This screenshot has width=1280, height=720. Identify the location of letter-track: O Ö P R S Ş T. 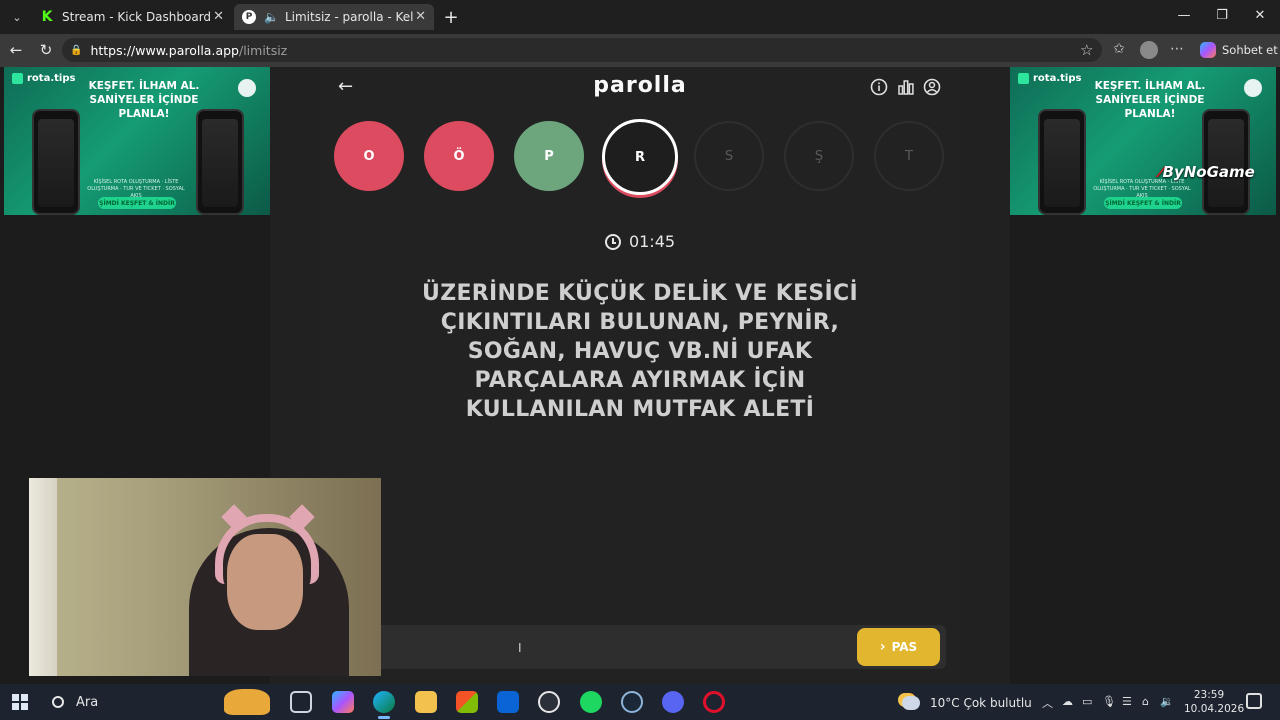
(640, 157).